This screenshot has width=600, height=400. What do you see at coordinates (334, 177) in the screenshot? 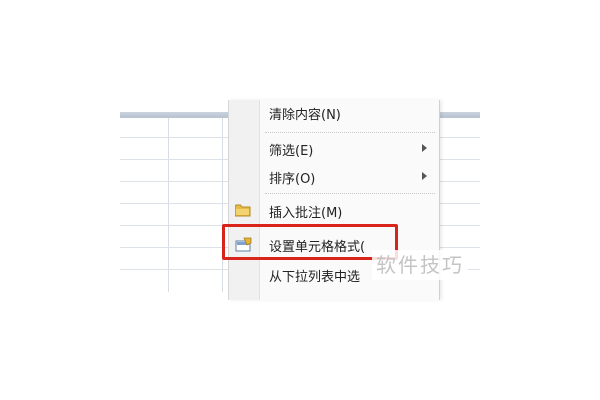
I see `menu-item-sort: 排序(O)` at bounding box center [334, 177].